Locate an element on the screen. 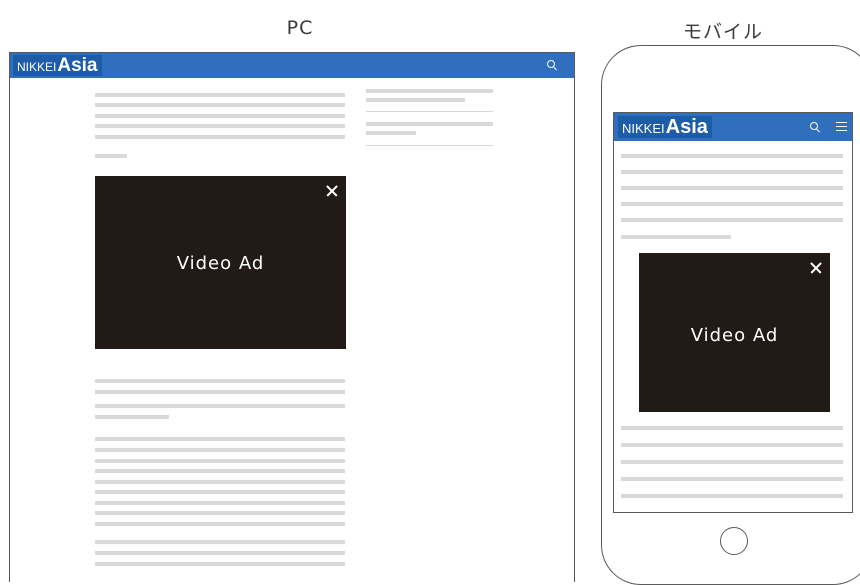 The image size is (860, 585). mobile-video-ad: Video Ad is located at coordinates (734, 332).